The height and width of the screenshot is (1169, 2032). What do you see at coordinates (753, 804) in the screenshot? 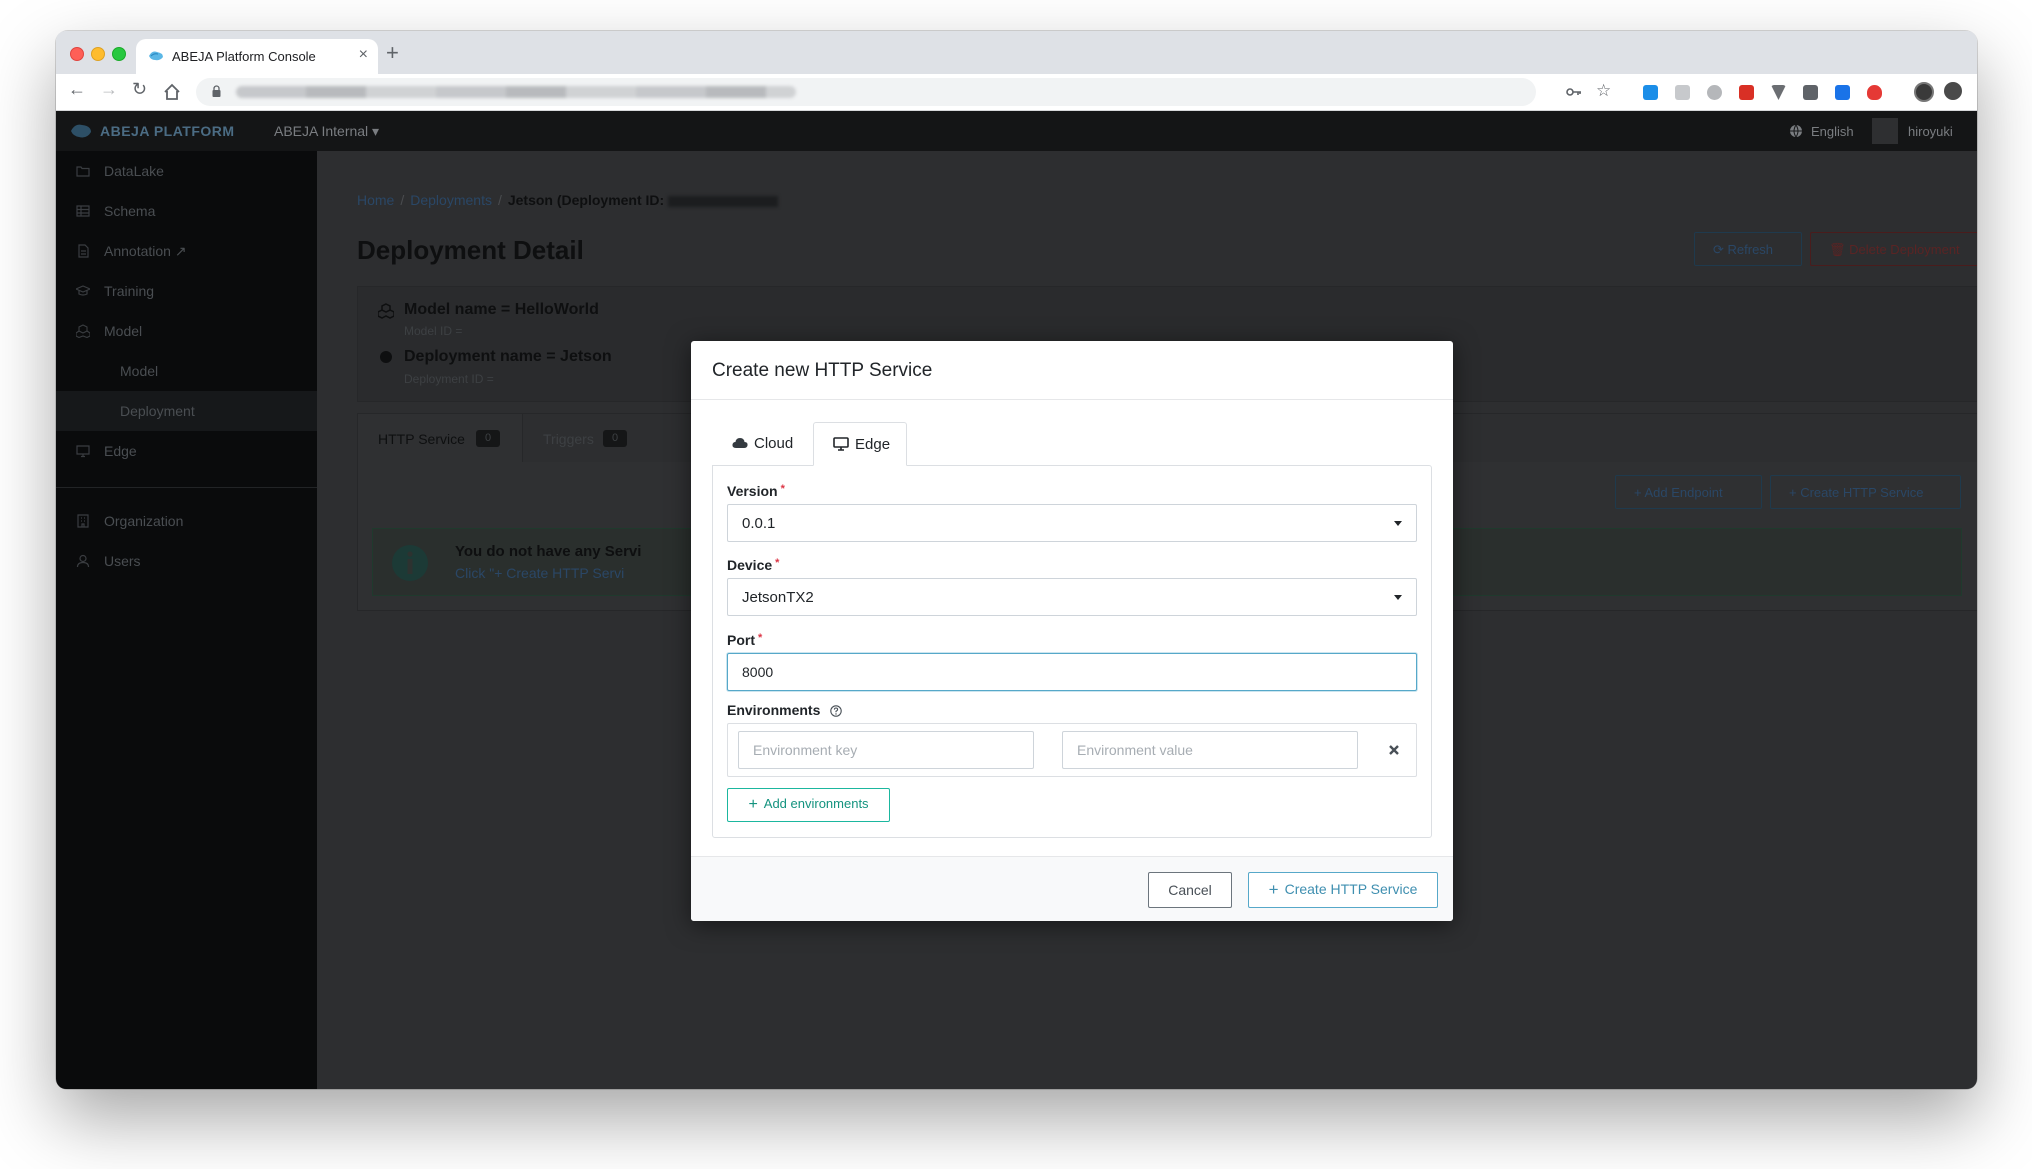
I see `plus-icon: +` at bounding box center [753, 804].